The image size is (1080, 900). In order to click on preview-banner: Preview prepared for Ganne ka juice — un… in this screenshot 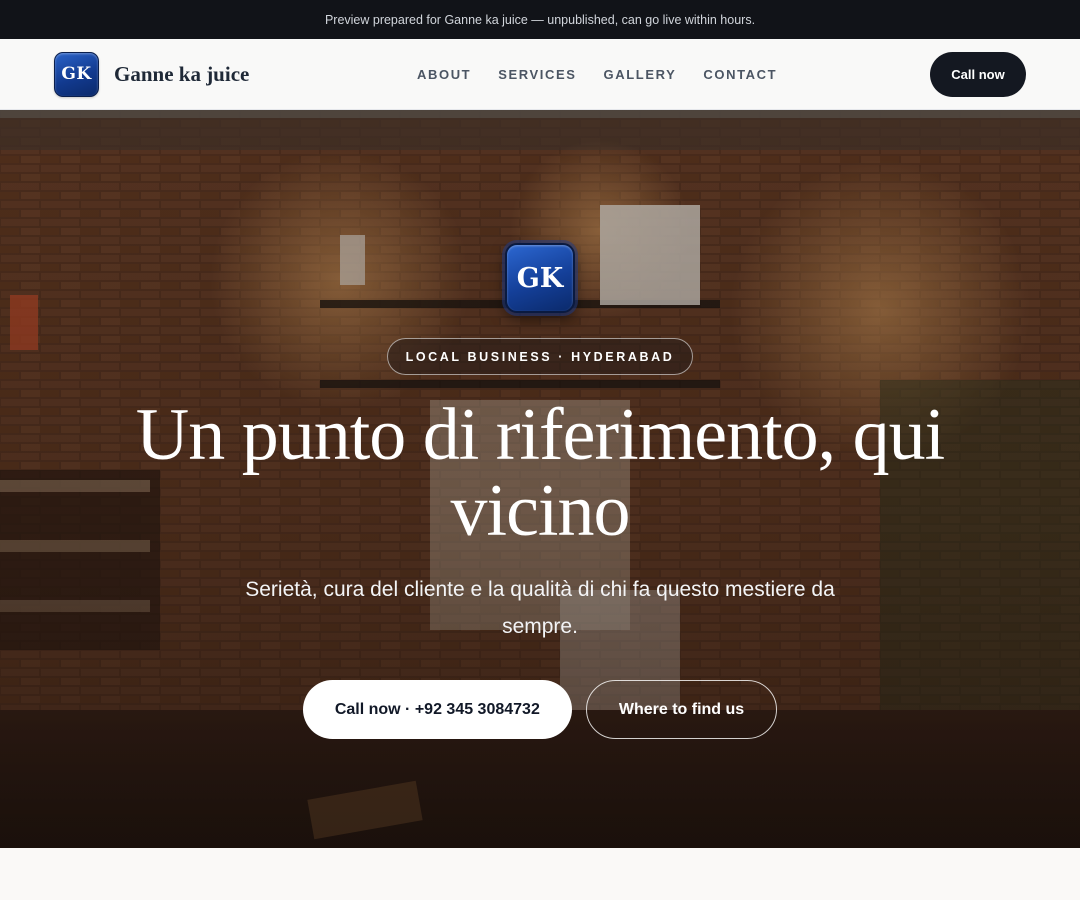, I will do `click(540, 19)`.